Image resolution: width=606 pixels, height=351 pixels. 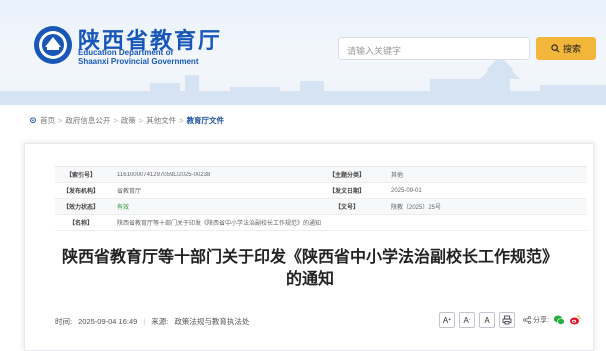 I want to click on breadcrumb-other-files: 其他文件, so click(x=161, y=120).